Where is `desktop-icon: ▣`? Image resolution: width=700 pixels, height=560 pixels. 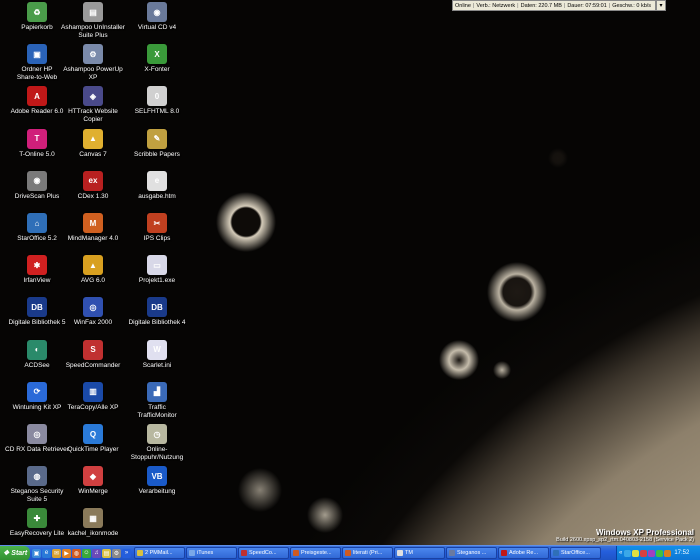 desktop-icon: ▣ is located at coordinates (36, 553).